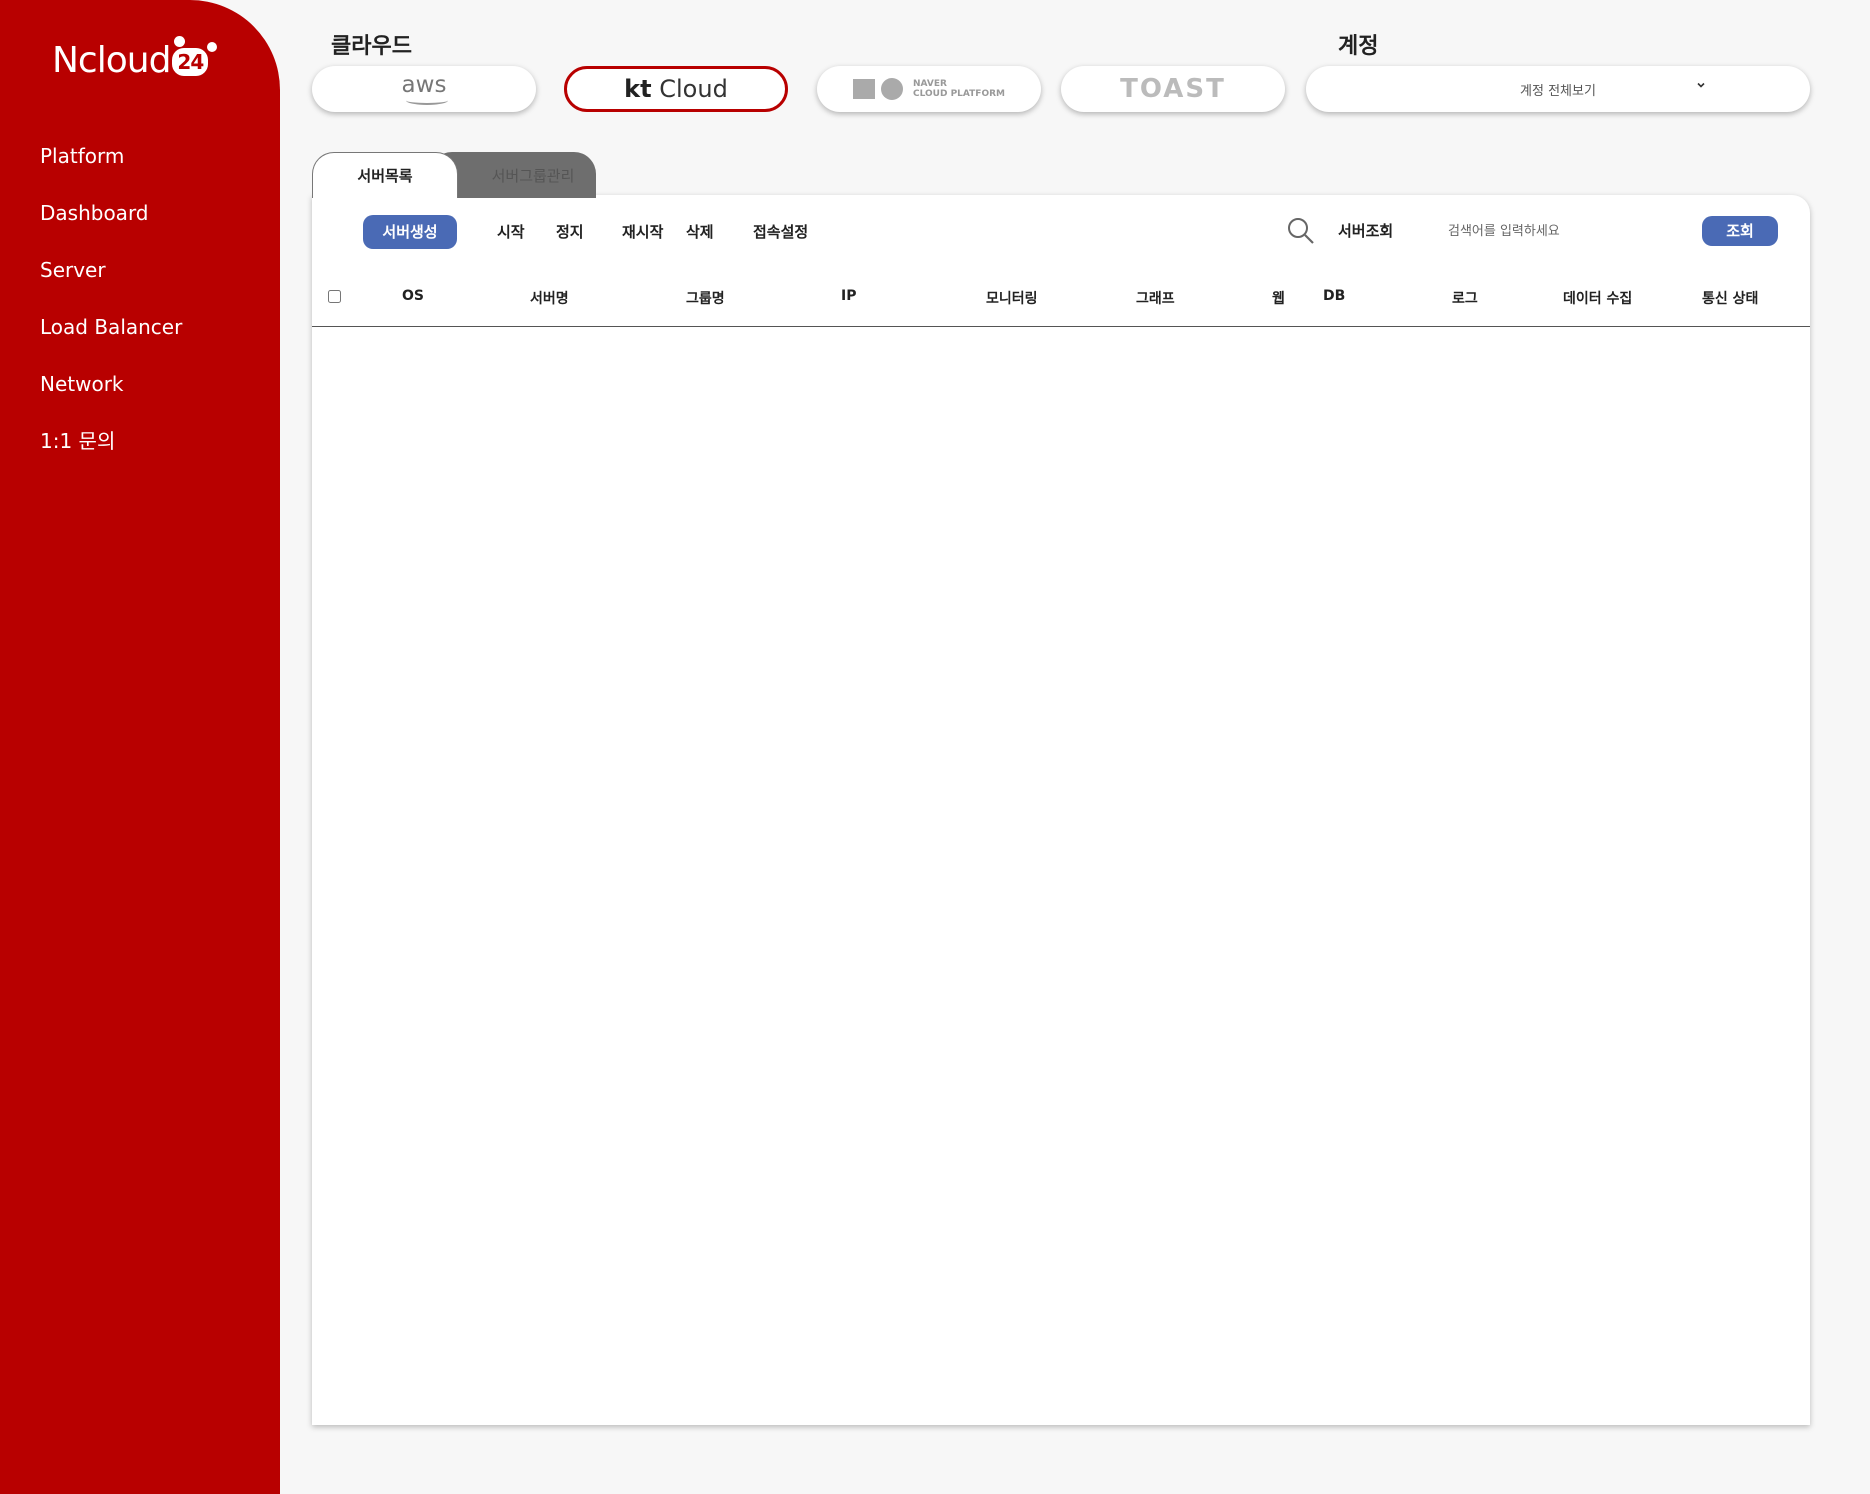 The height and width of the screenshot is (1494, 1870). I want to click on naver-logo-line2: CLOUD PLATFORM, so click(958, 94).